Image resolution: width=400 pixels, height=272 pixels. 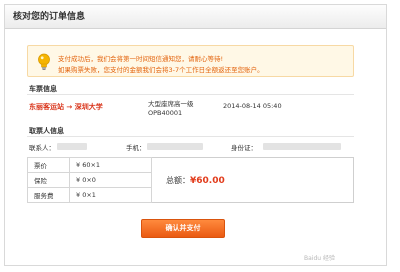 What do you see at coordinates (66, 107) in the screenshot?
I see `route: 东丽客运站 → 深圳大学` at bounding box center [66, 107].